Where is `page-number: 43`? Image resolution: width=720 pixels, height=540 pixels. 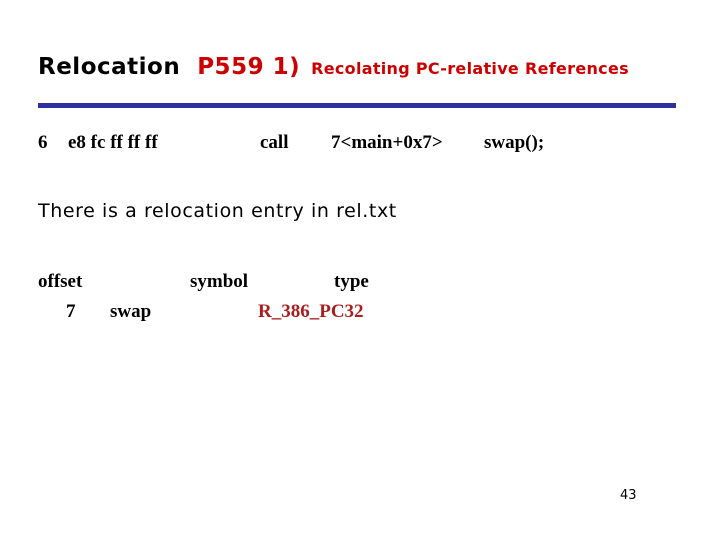
page-number: 43 is located at coordinates (628, 495).